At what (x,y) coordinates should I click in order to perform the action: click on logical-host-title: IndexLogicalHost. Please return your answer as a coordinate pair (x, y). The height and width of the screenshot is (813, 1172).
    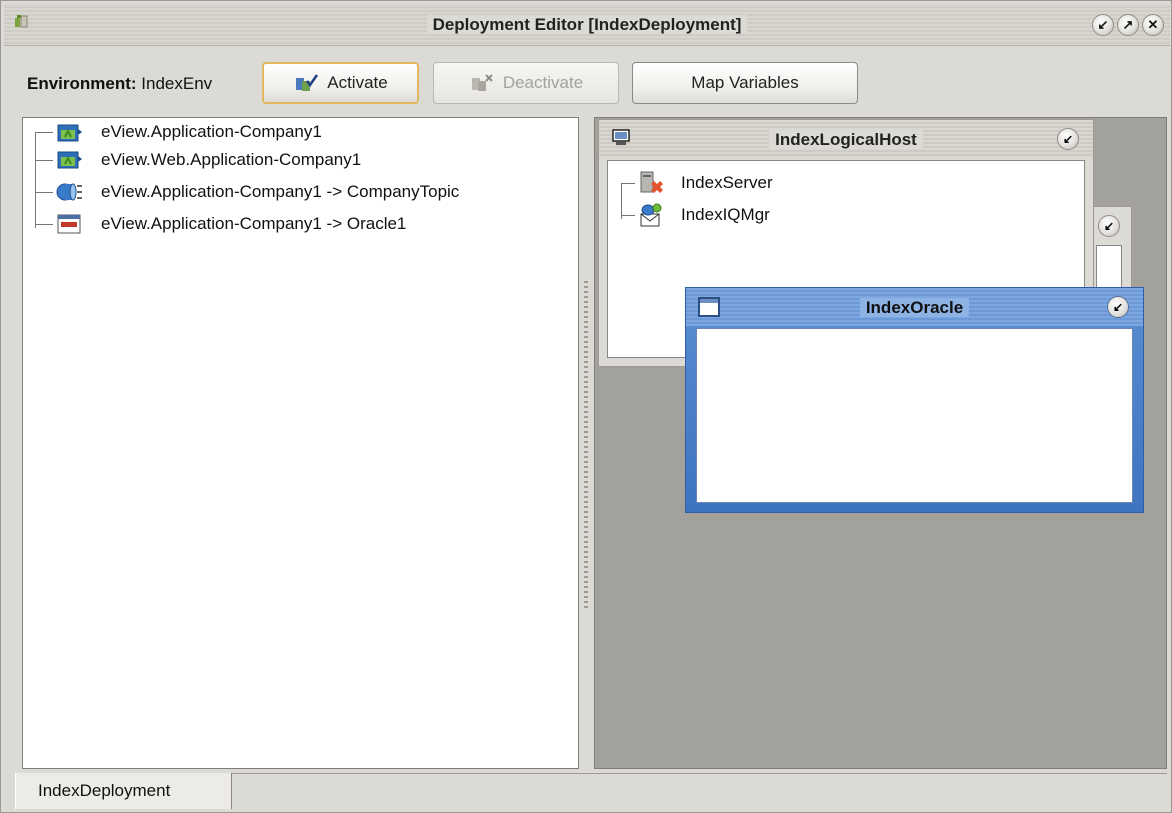
    Looking at the image, I should click on (846, 140).